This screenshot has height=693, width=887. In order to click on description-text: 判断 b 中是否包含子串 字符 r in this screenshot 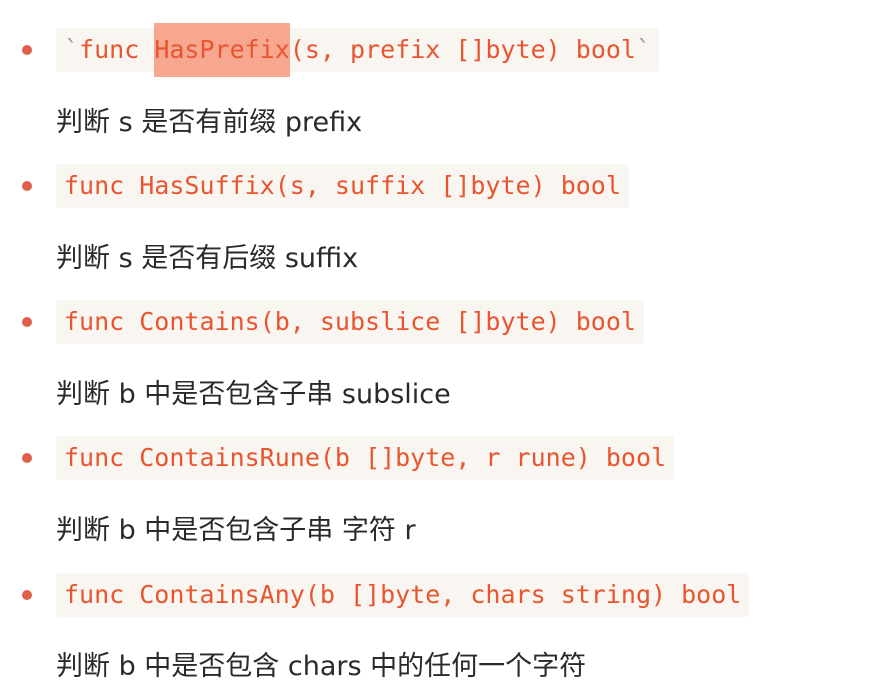, I will do `click(236, 530)`.